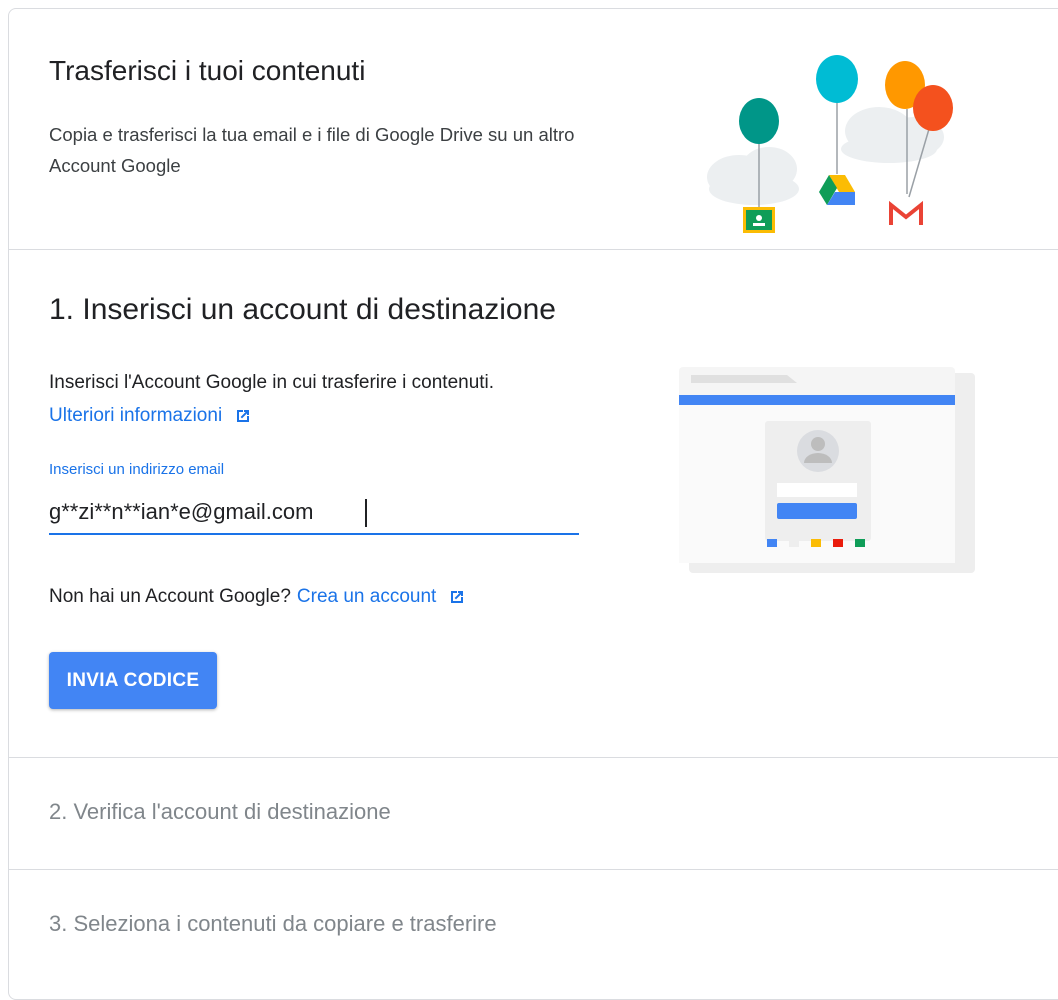  What do you see at coordinates (830, 144) in the screenshot?
I see `balloons-illustration` at bounding box center [830, 144].